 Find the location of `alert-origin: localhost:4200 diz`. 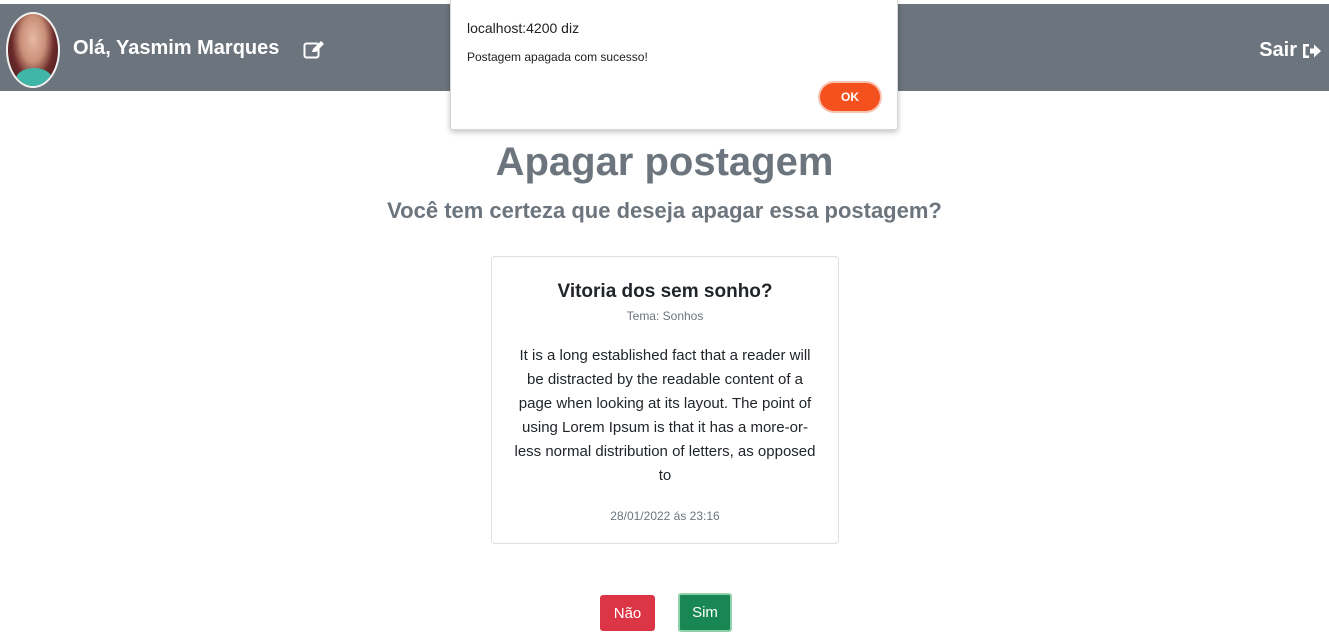

alert-origin: localhost:4200 diz is located at coordinates (523, 28).